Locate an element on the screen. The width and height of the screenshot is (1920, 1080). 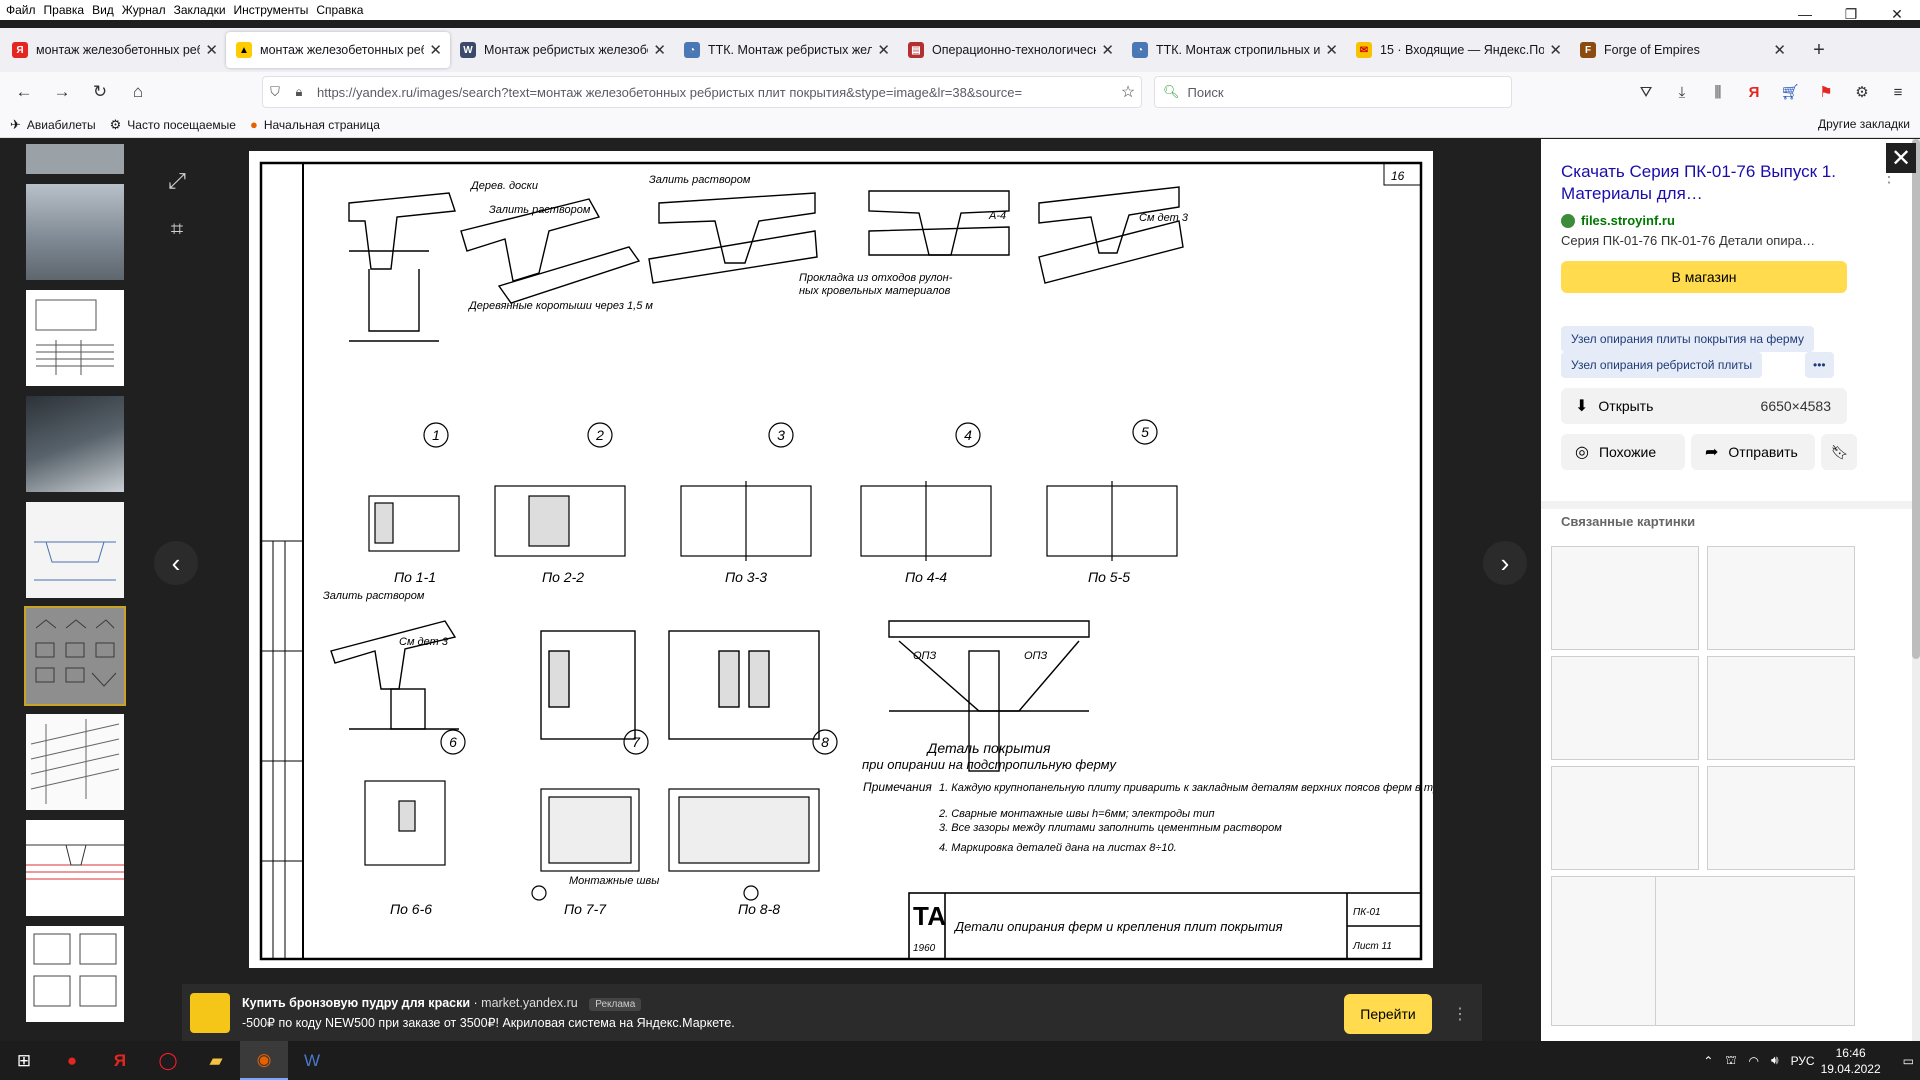
downloads-icon: ⤓ is located at coordinates (1682, 92).